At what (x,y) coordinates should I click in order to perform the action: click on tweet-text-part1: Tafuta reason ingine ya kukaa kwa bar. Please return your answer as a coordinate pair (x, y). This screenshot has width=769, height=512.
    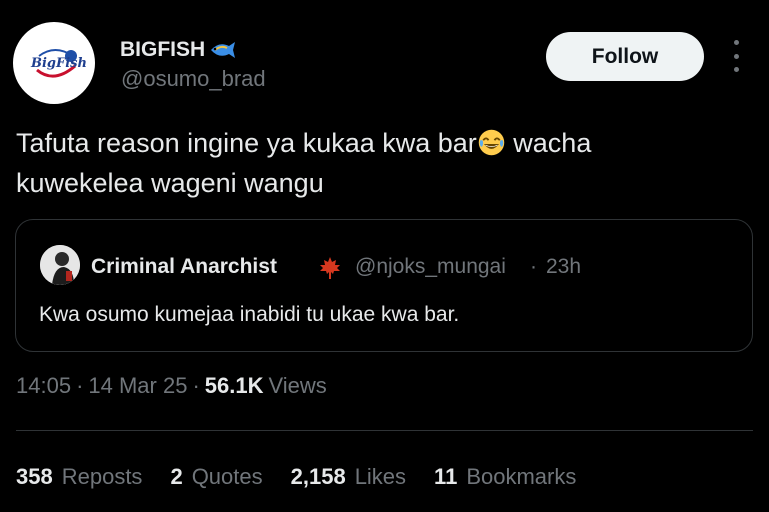
    Looking at the image, I should click on (246, 143).